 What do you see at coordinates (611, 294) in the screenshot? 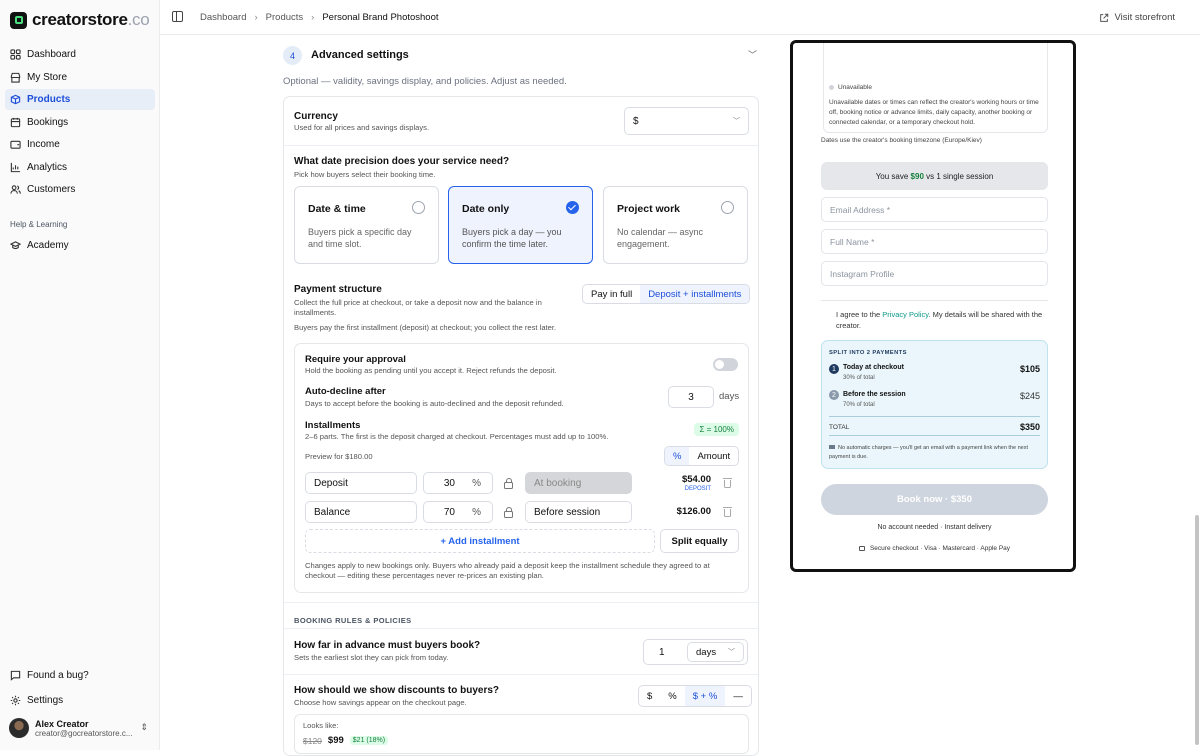
I see `pay-in-full-option: Pay in full` at bounding box center [611, 294].